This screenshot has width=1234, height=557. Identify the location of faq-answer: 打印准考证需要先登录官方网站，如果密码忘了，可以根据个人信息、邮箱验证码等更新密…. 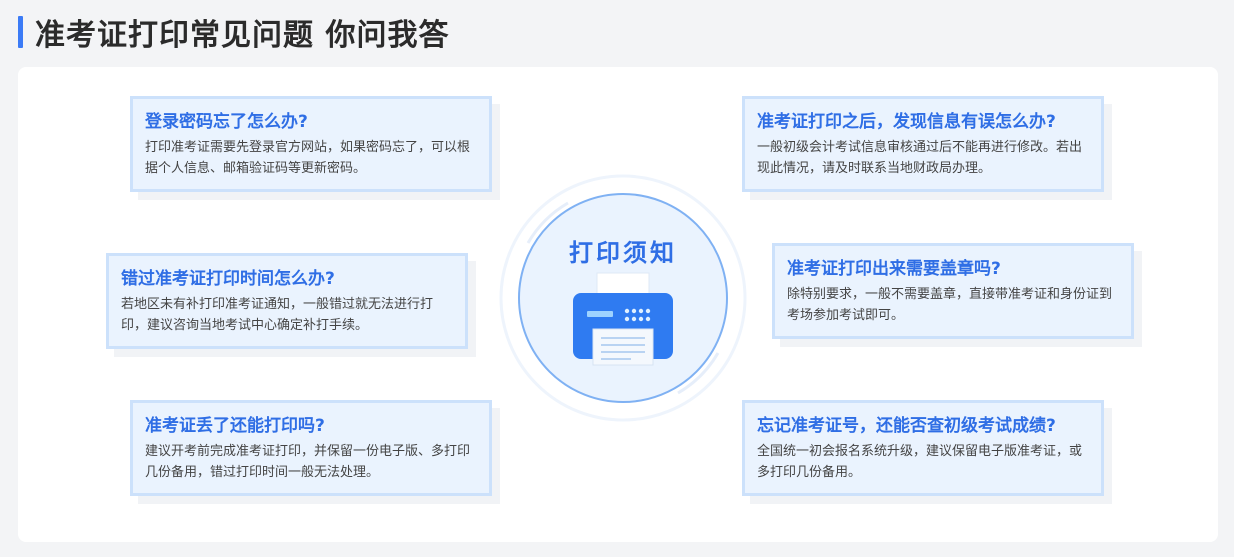
(308, 158).